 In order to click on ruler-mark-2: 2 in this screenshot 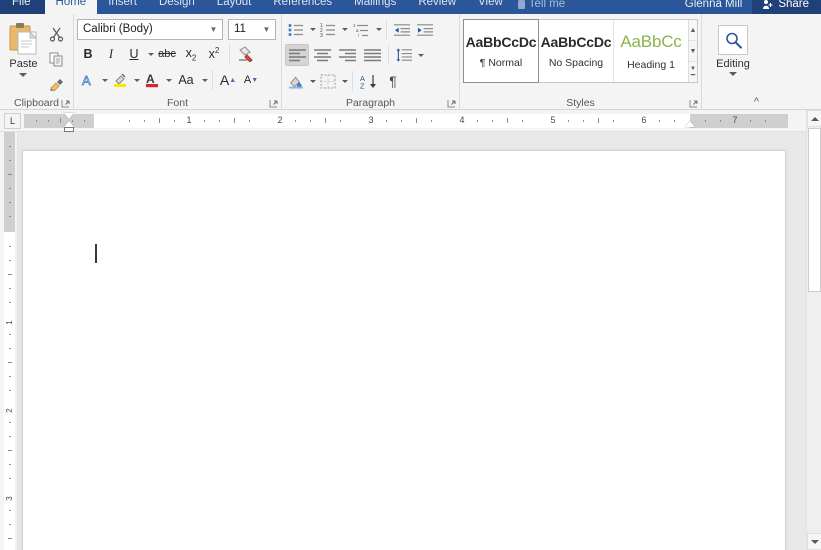, I will do `click(280, 120)`.